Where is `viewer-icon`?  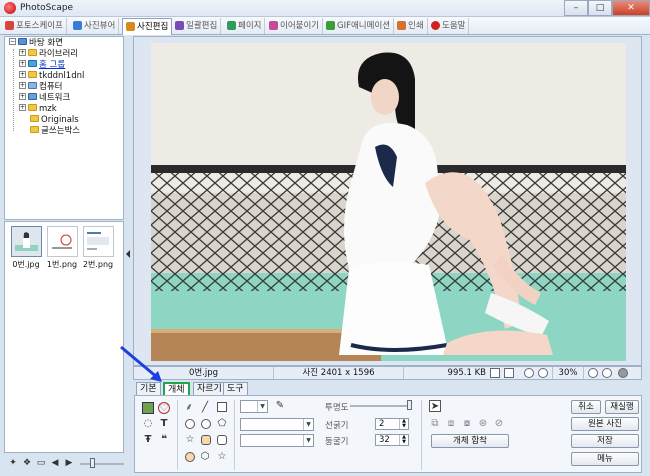 viewer-icon is located at coordinates (77, 25).